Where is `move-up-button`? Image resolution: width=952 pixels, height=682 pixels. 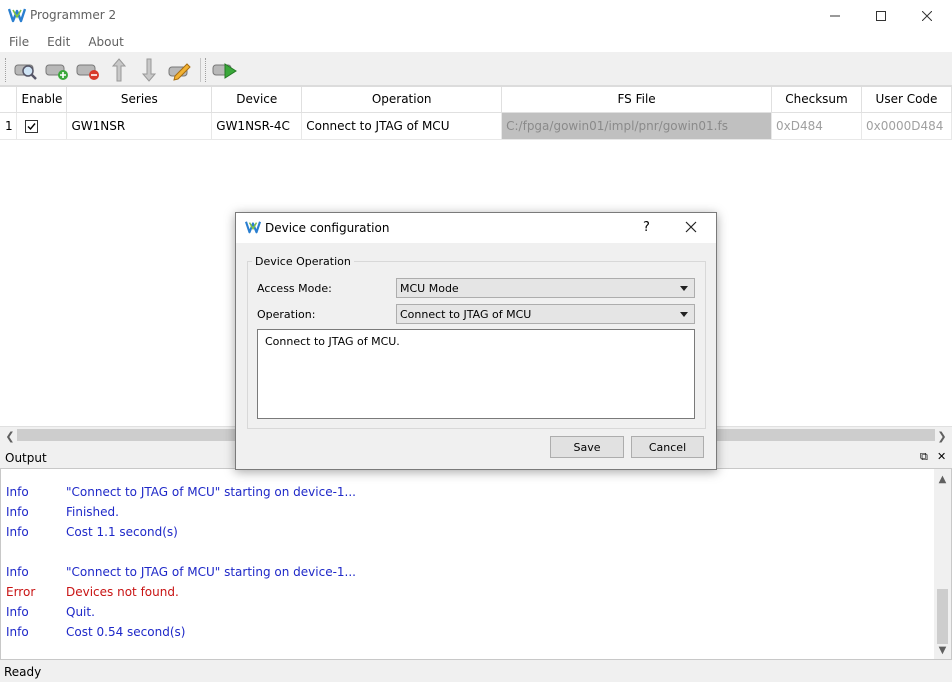 move-up-button is located at coordinates (119, 70).